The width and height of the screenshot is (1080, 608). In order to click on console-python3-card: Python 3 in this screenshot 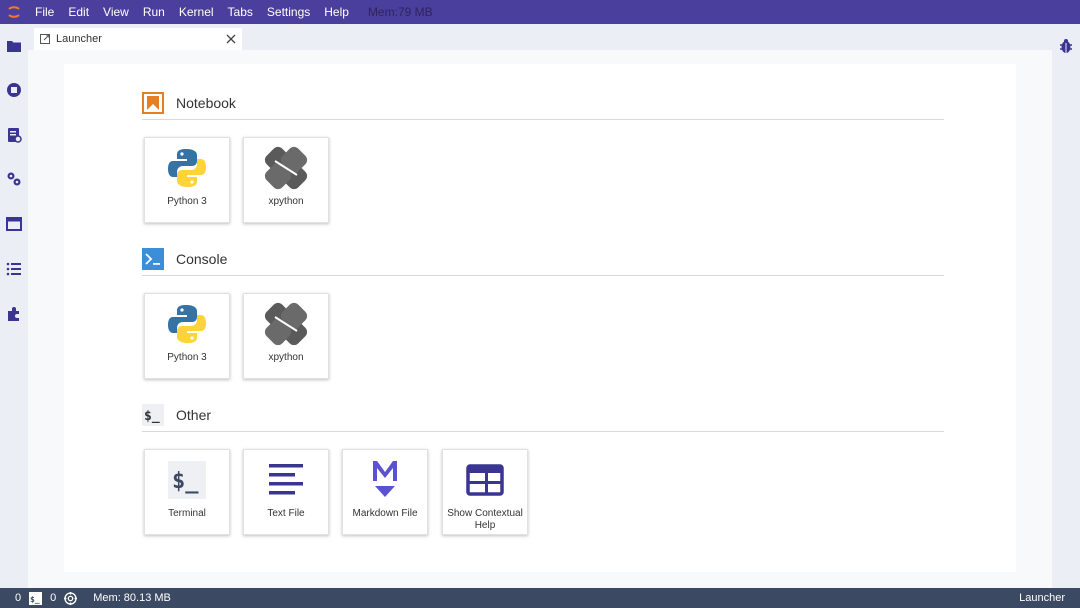, I will do `click(187, 336)`.